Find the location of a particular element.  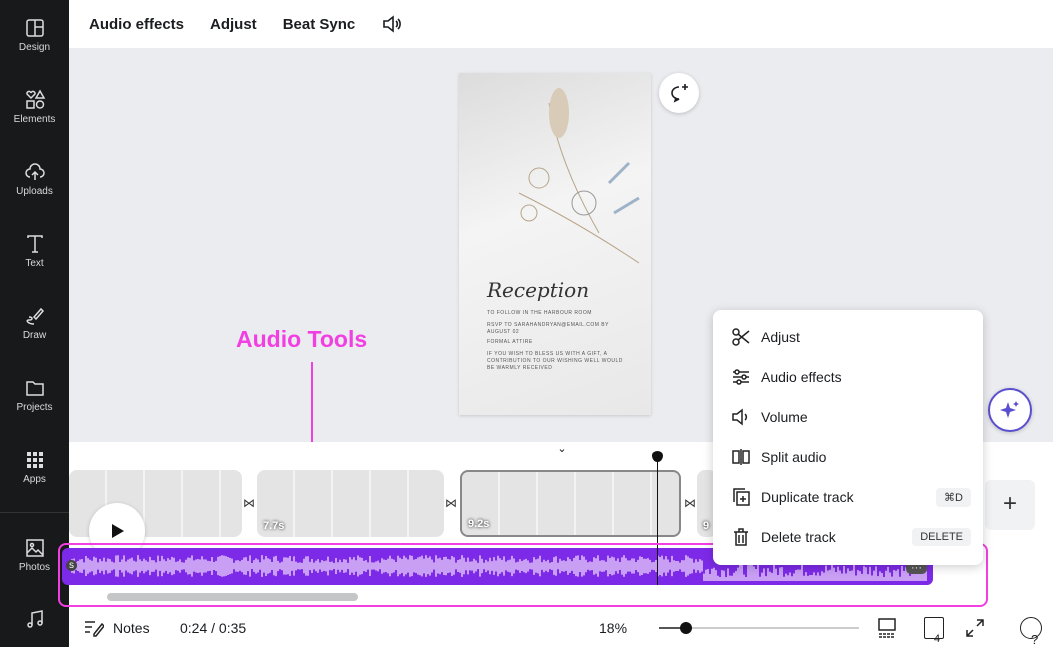

comment-add-icon is located at coordinates (679, 93).